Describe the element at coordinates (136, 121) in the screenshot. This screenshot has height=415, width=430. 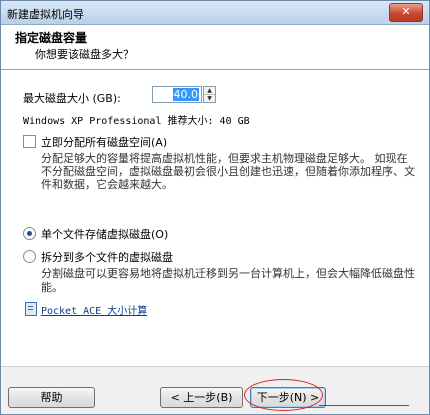
I see `recommended-size-text: Windows XP Professional 推荐大小: 40 GB` at that location.